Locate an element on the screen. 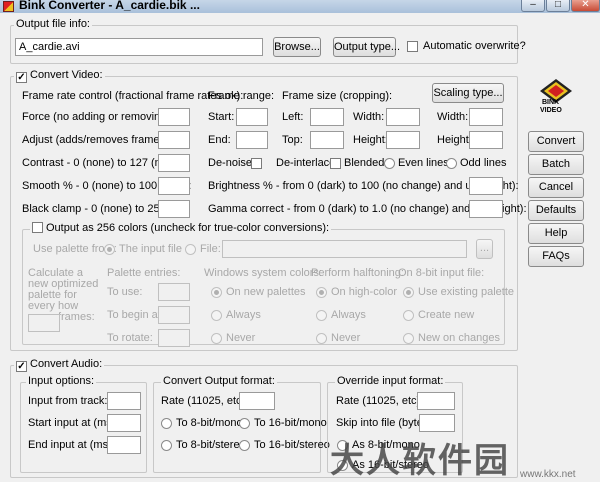  faqs-button: FAQs is located at coordinates (556, 256).